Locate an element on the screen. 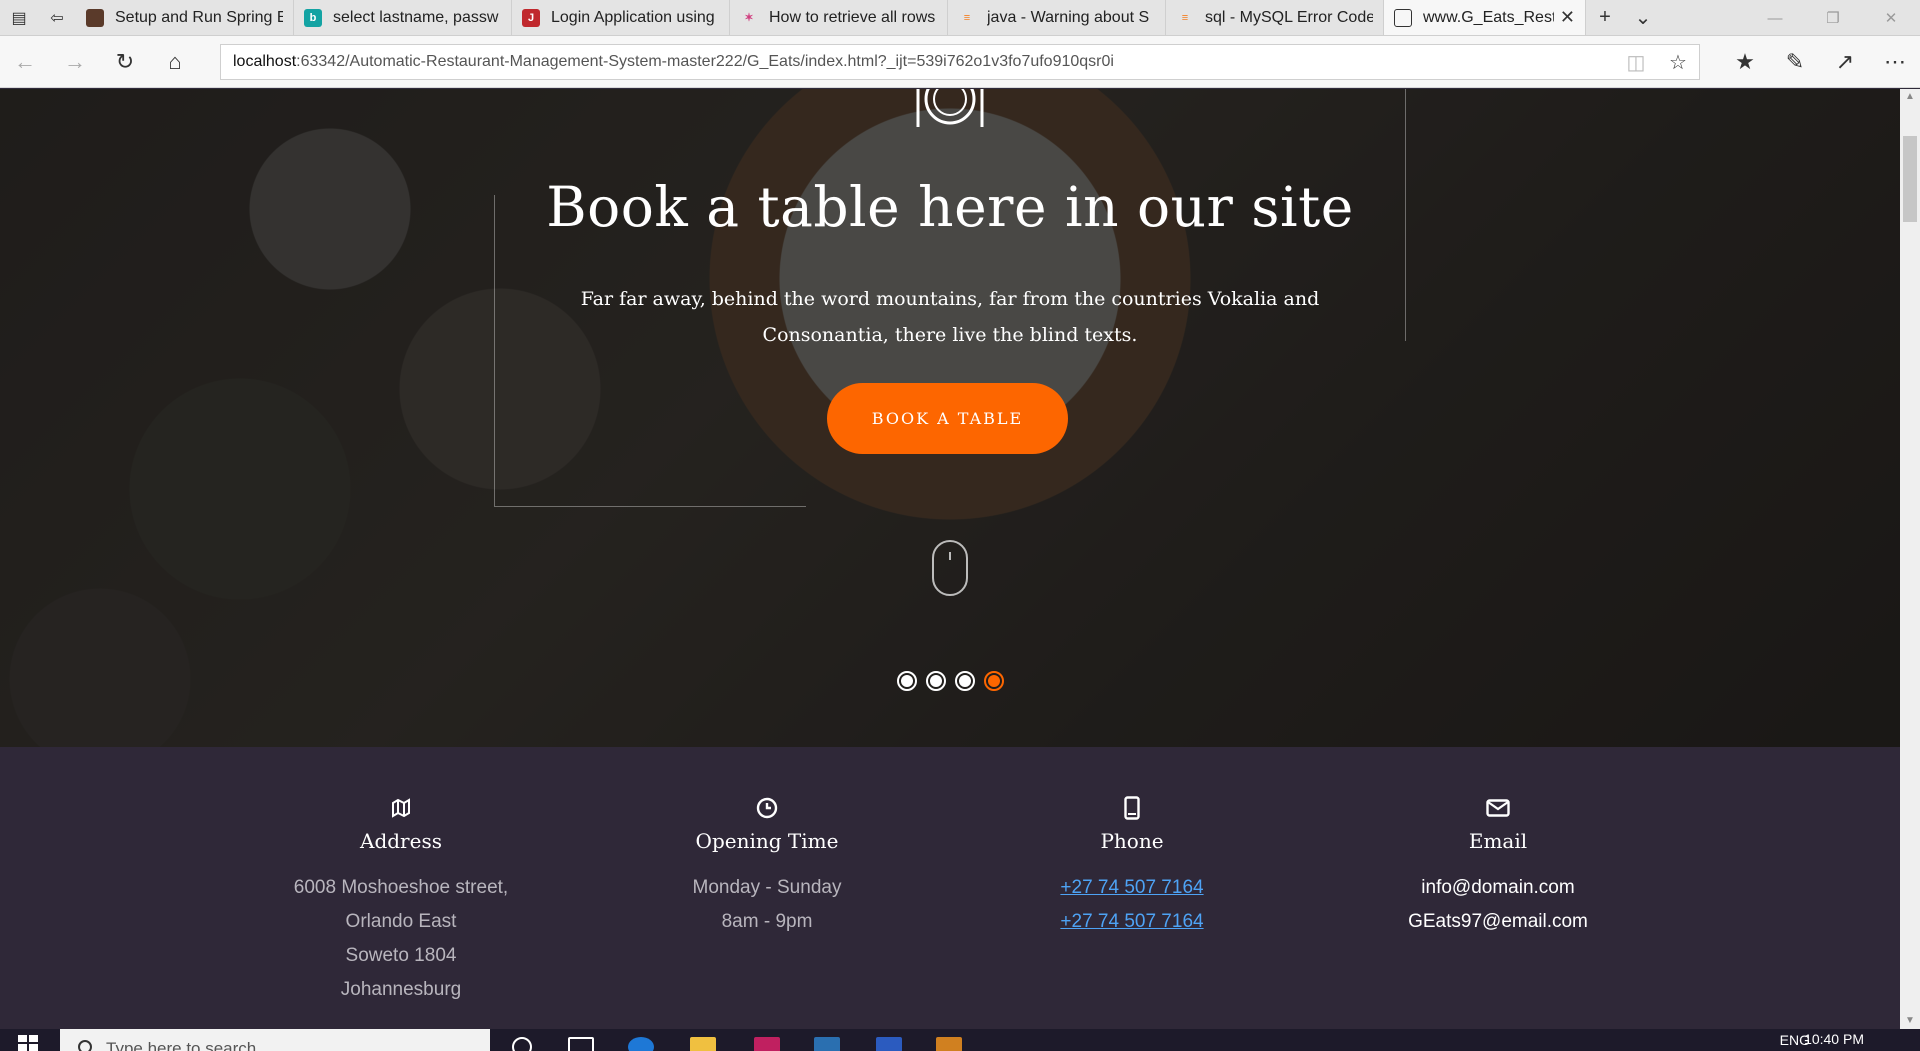  browser-tab-active: www.G_Eats_Restau ✕ is located at coordinates (1485, 17).